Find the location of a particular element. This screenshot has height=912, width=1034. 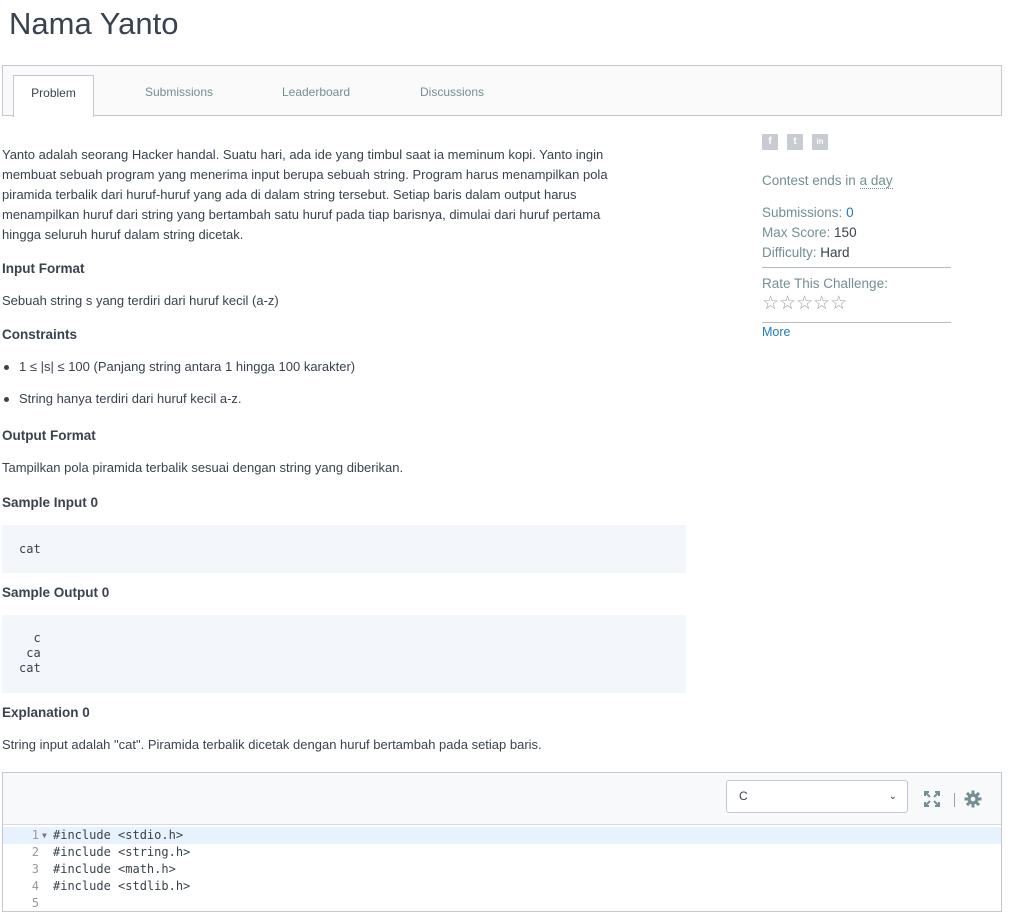

output-format-heading: Output Format is located at coordinates (49, 435).